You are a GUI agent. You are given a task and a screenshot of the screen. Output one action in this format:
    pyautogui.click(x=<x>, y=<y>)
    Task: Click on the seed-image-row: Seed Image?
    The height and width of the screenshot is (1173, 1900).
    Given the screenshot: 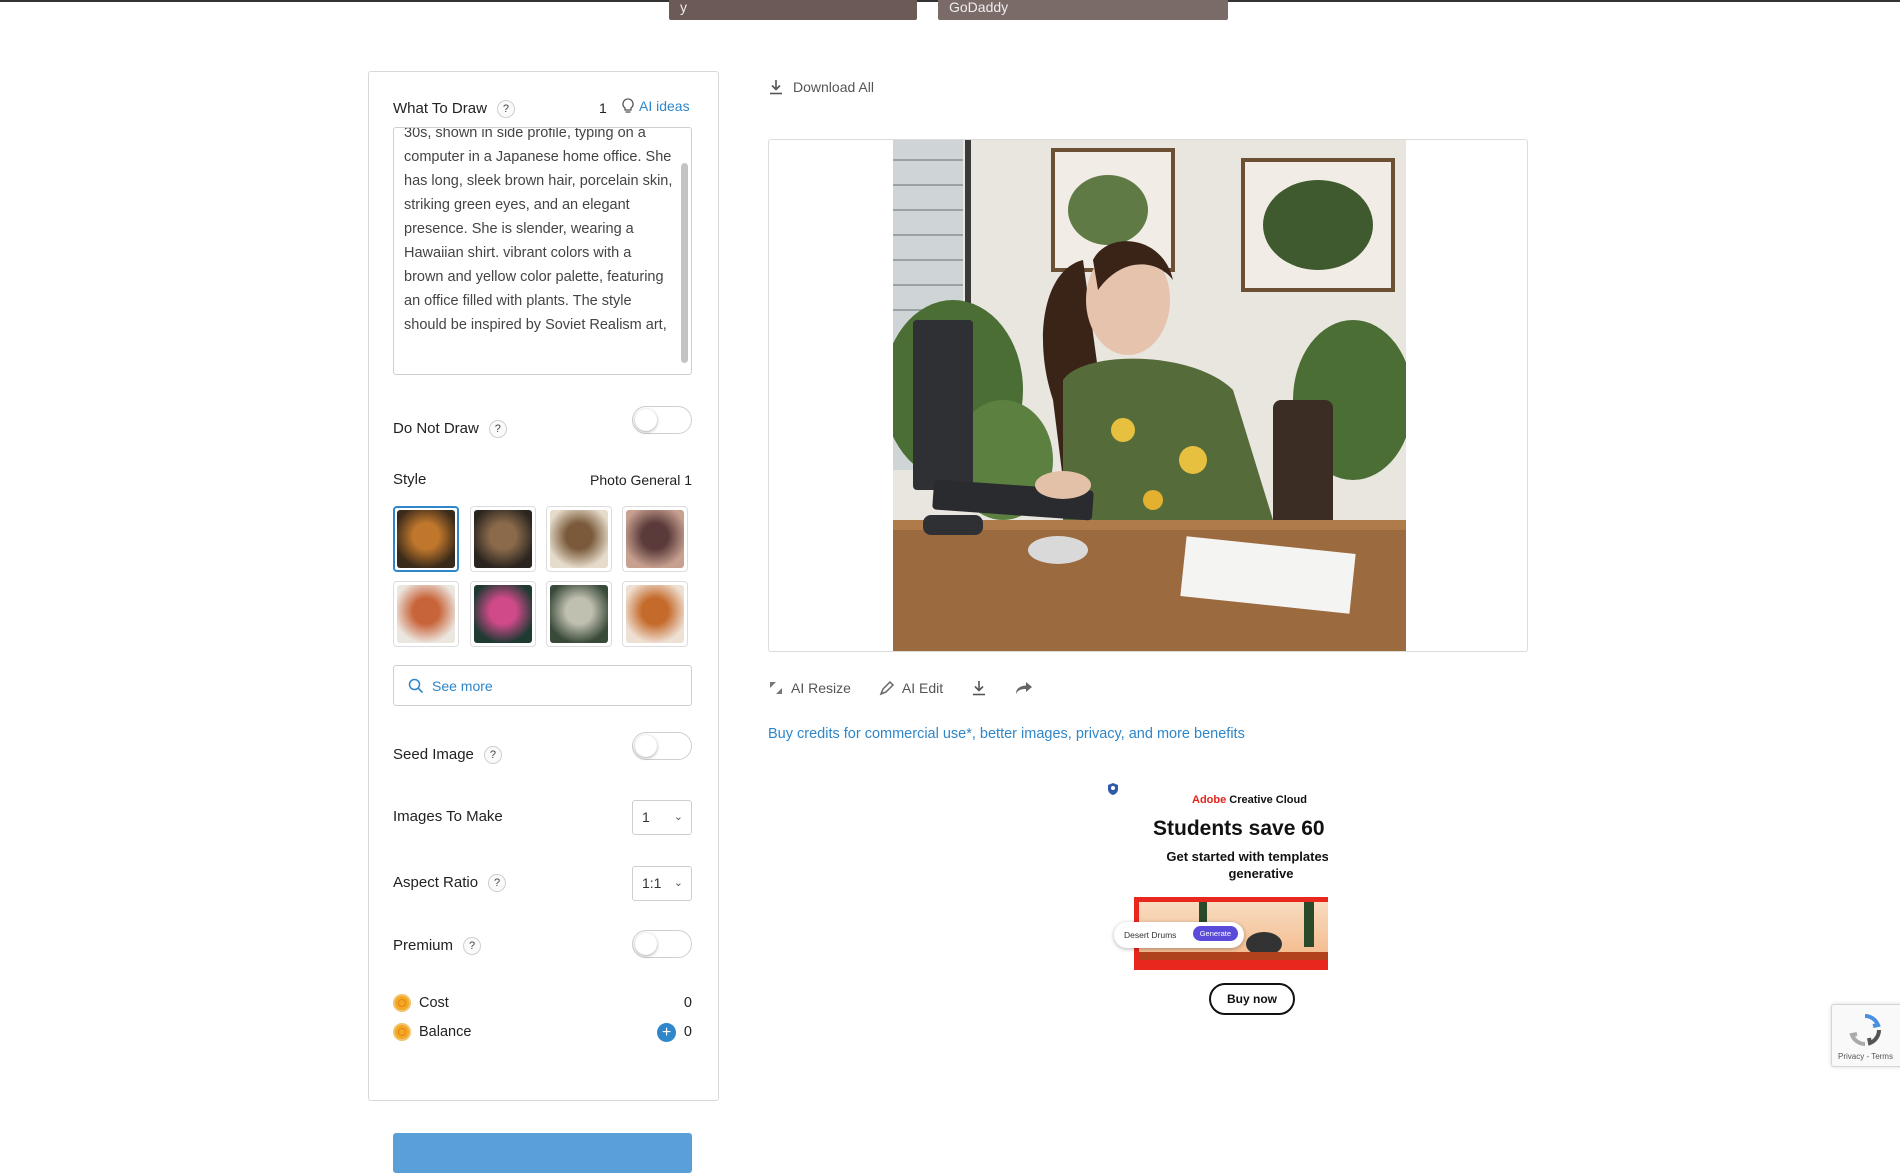 What is the action you would take?
    pyautogui.click(x=447, y=755)
    